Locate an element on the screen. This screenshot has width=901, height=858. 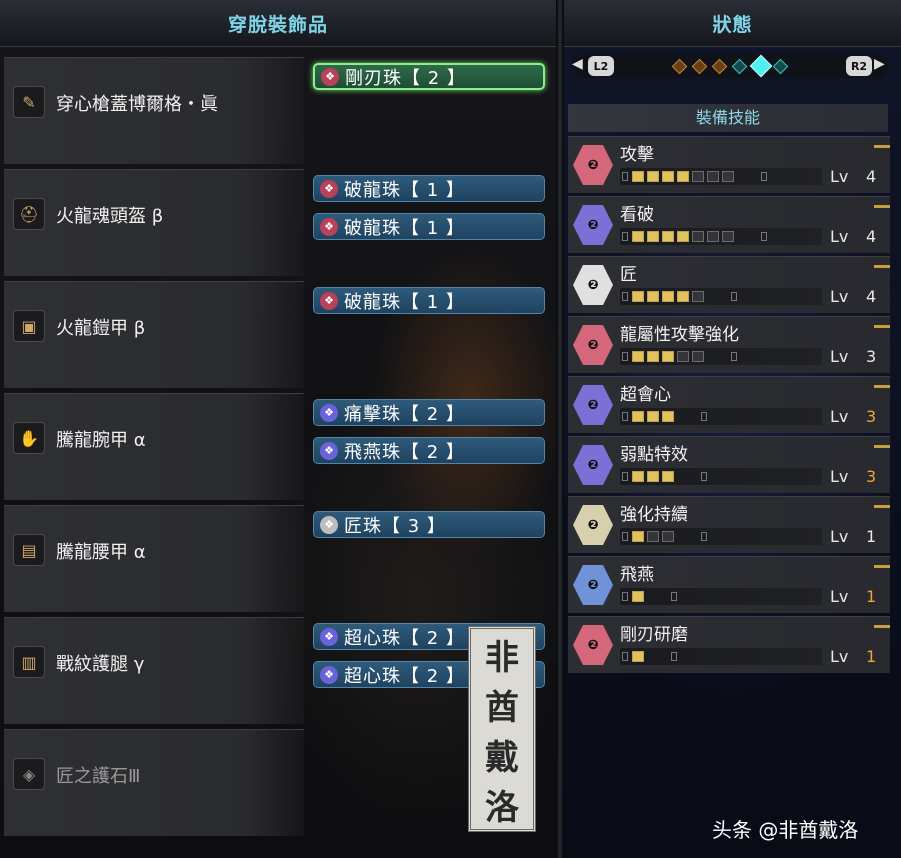
skill-row: ❷ 剛刃研磨 Lv 1 is located at coordinates (729, 644).